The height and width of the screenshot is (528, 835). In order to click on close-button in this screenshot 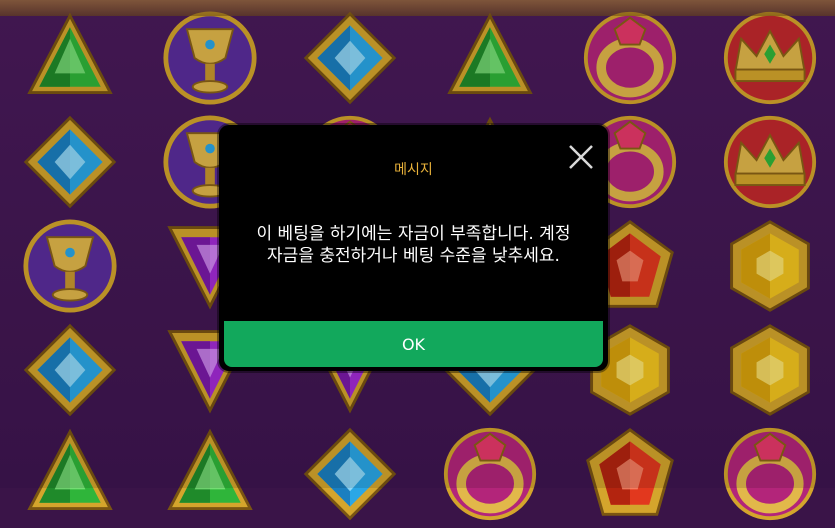, I will do `click(581, 157)`.